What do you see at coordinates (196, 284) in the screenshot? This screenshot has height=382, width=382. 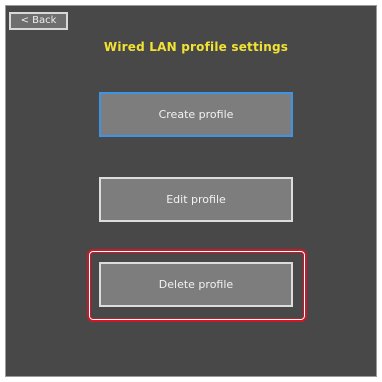 I see `delete-profile-button: Delete profile` at bounding box center [196, 284].